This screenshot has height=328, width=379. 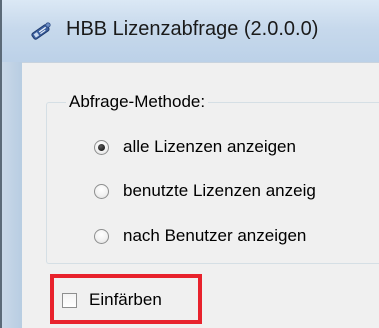 What do you see at coordinates (69, 300) in the screenshot?
I see `colorize-checkbox` at bounding box center [69, 300].